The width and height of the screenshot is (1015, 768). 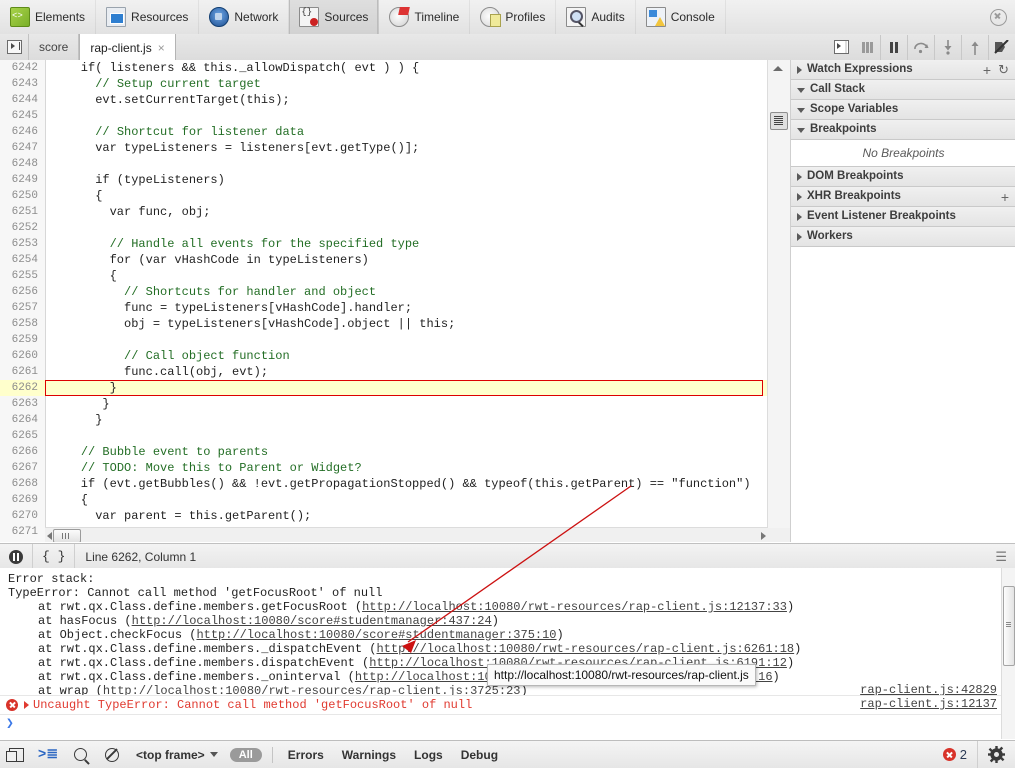 What do you see at coordinates (1003, 69) in the screenshot?
I see `refresh-watch-expressions-button: ↻` at bounding box center [1003, 69].